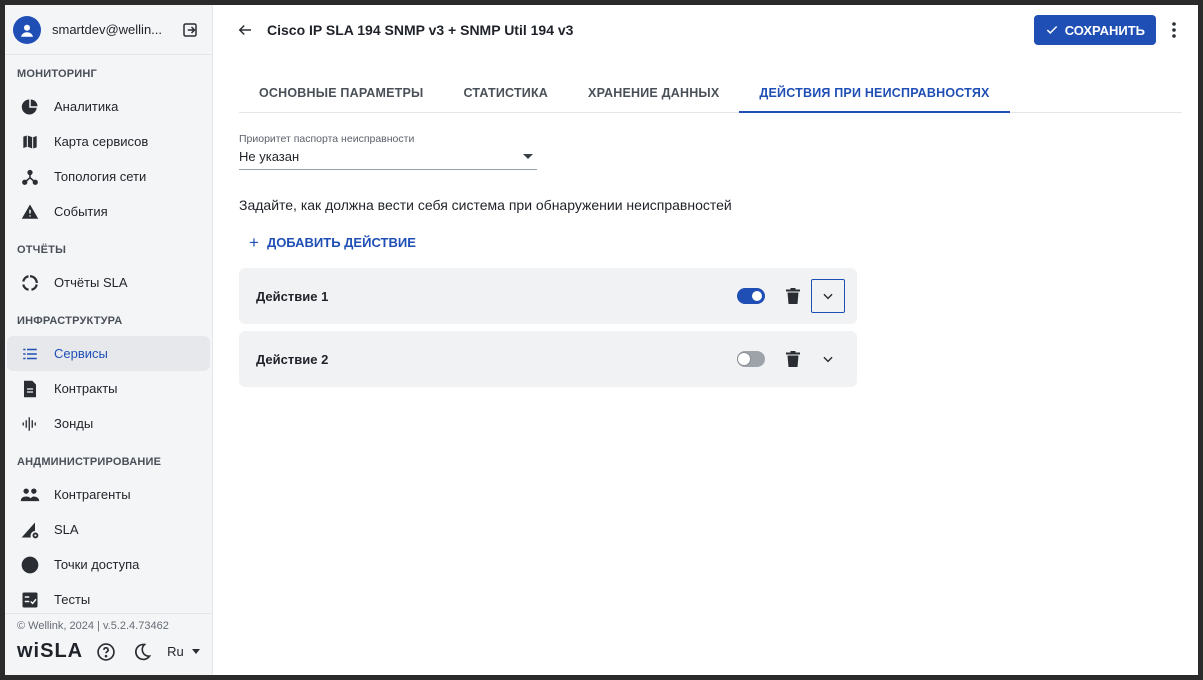  Describe the element at coordinates (341, 93) in the screenshot. I see `tab-main-parameters: ОСНОВНЫЕ ПАРАМЕТРЫ` at that location.